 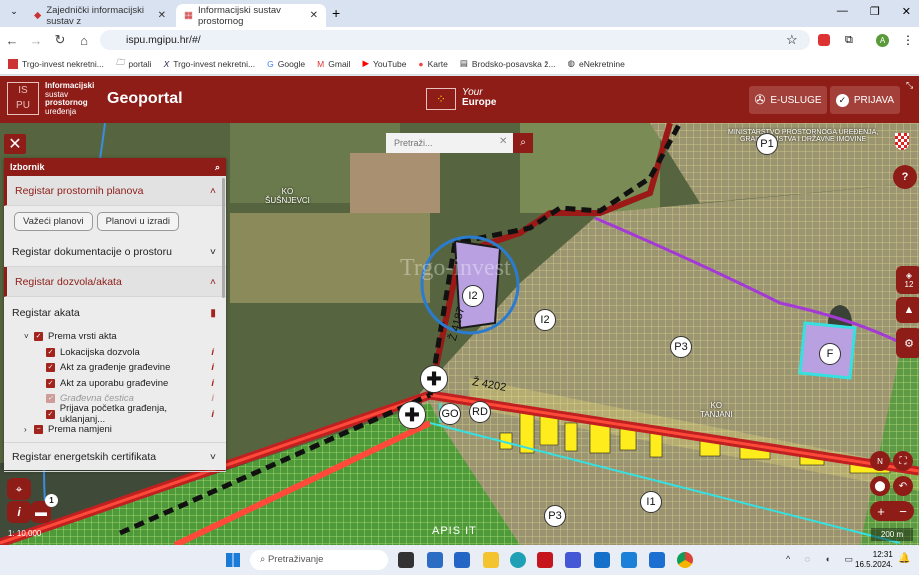 What do you see at coordinates (115, 252) in the screenshot?
I see `section-dokumentacija: Registar dokumentacije o prostoru ˅` at bounding box center [115, 252].